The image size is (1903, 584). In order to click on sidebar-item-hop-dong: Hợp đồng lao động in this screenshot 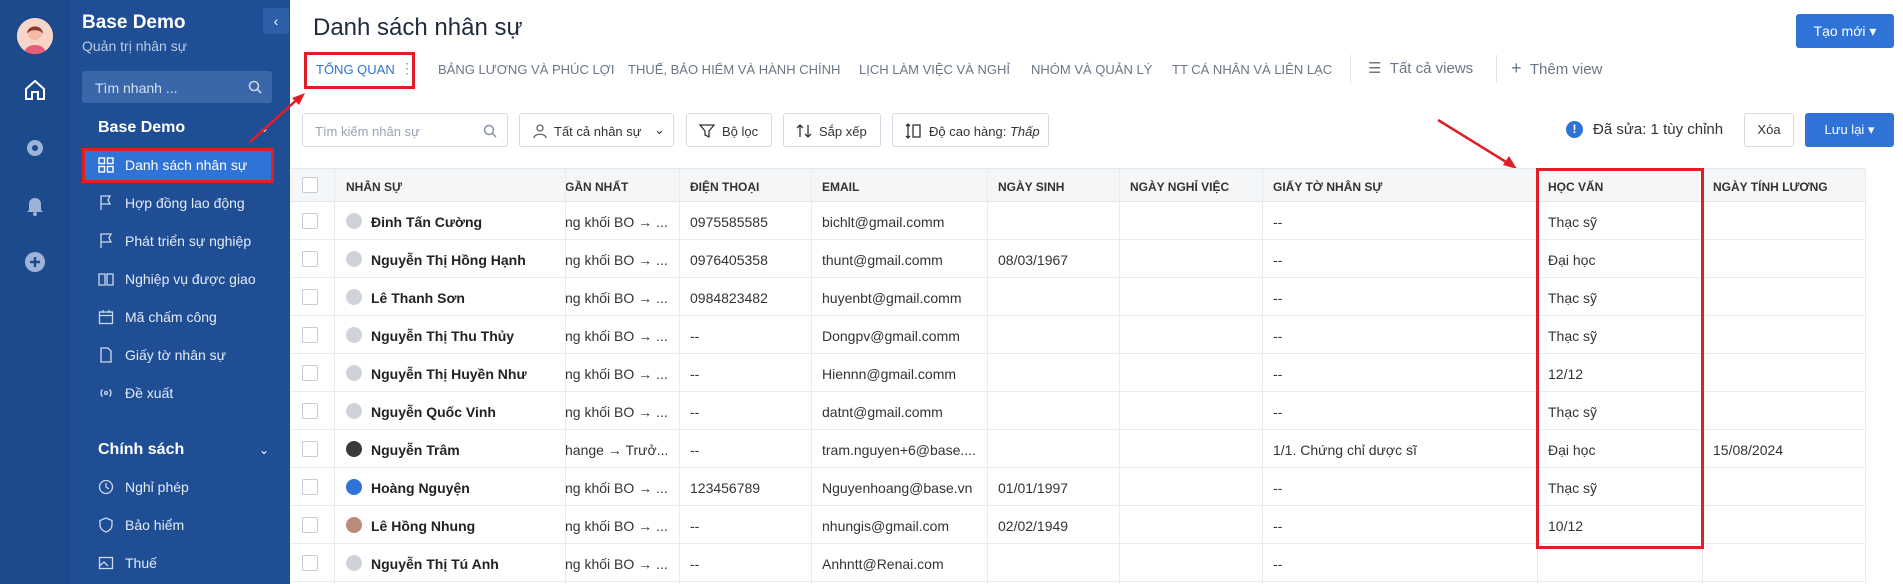, I will do `click(178, 203)`.